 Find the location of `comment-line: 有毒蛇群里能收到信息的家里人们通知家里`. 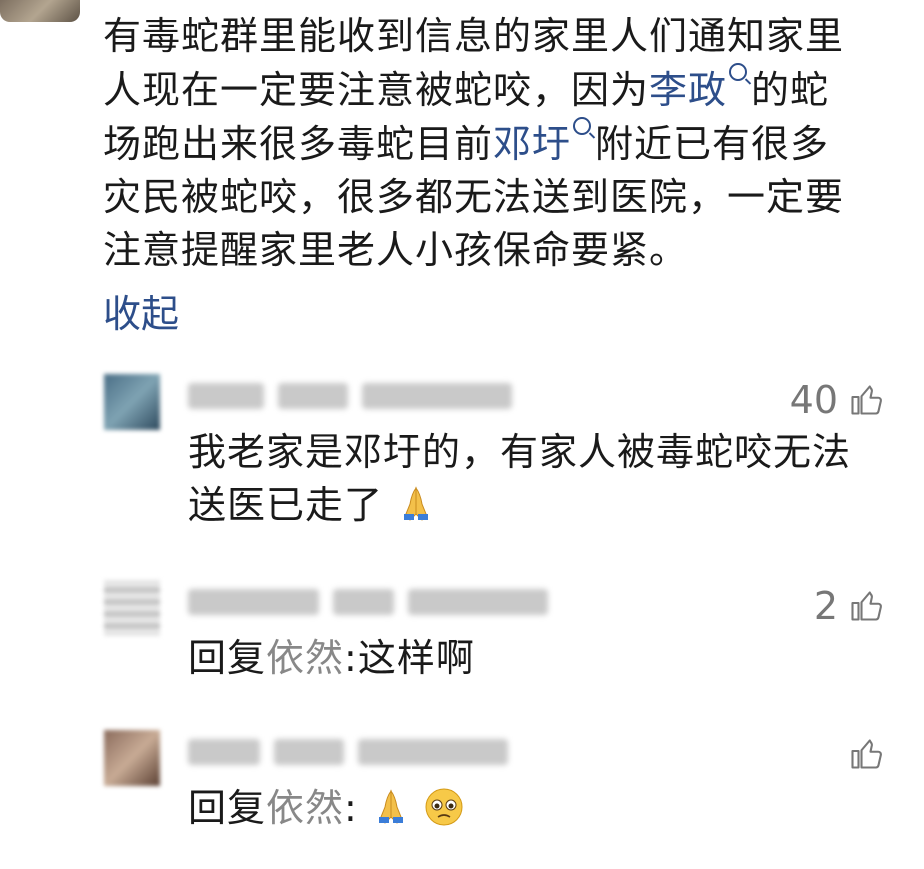

comment-line: 有毒蛇群里能收到信息的家里人们通知家里 is located at coordinates (474, 36).